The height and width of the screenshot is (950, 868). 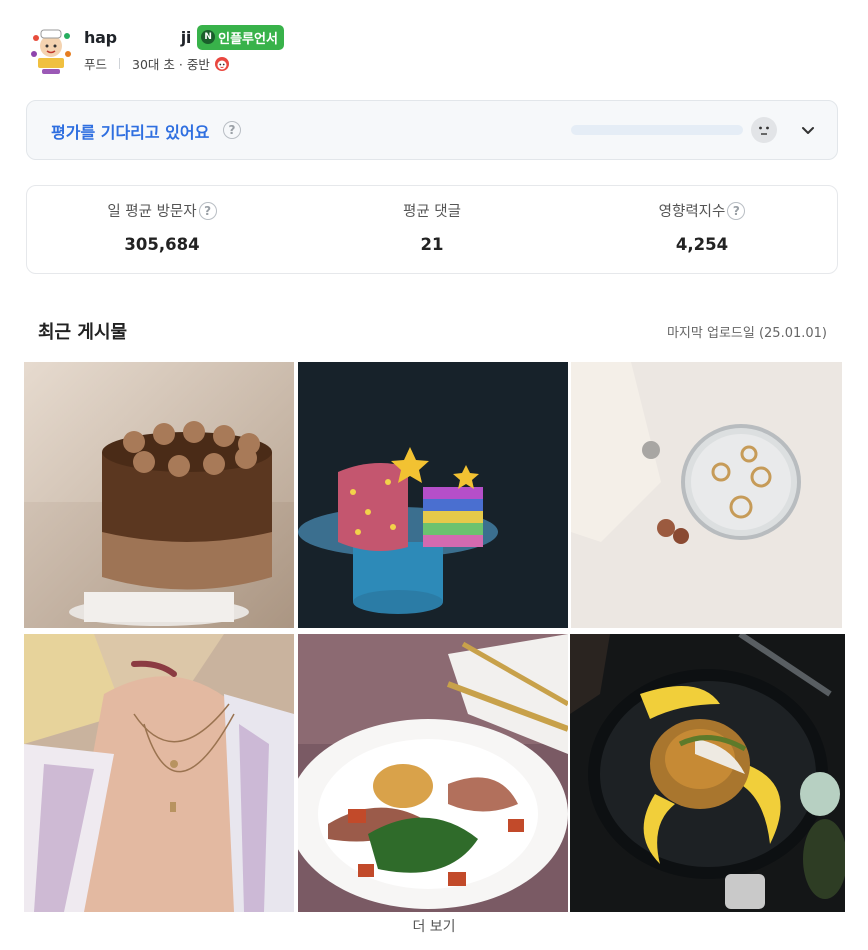 What do you see at coordinates (159, 773) in the screenshot?
I see `post-thumbnail-necklace` at bounding box center [159, 773].